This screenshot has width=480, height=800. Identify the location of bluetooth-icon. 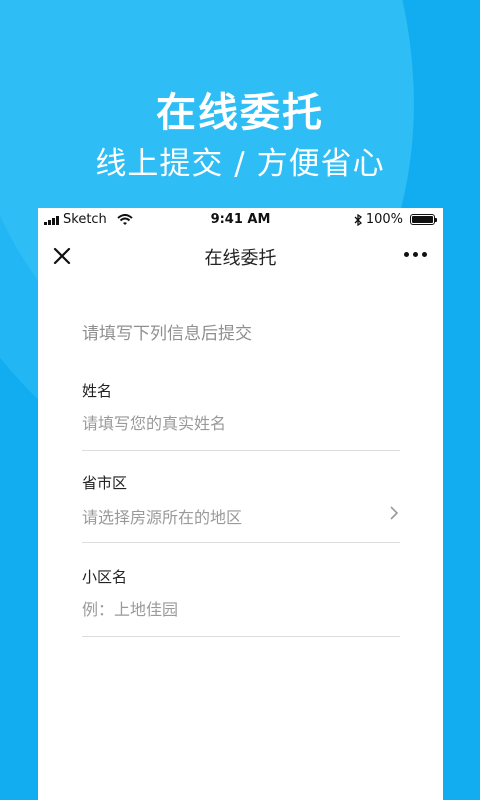
(358, 219).